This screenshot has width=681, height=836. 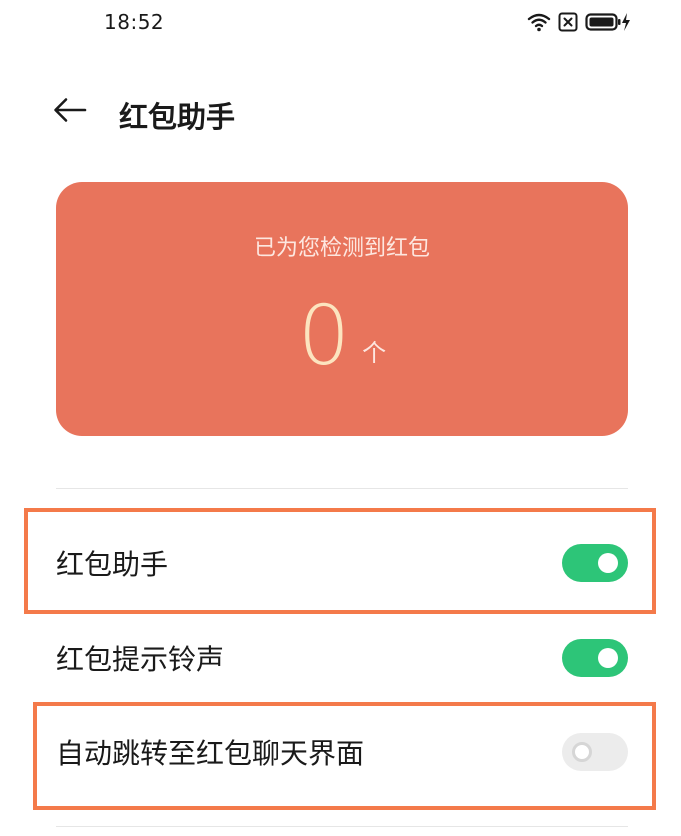 I want to click on status-time: 18:52, so click(x=134, y=22).